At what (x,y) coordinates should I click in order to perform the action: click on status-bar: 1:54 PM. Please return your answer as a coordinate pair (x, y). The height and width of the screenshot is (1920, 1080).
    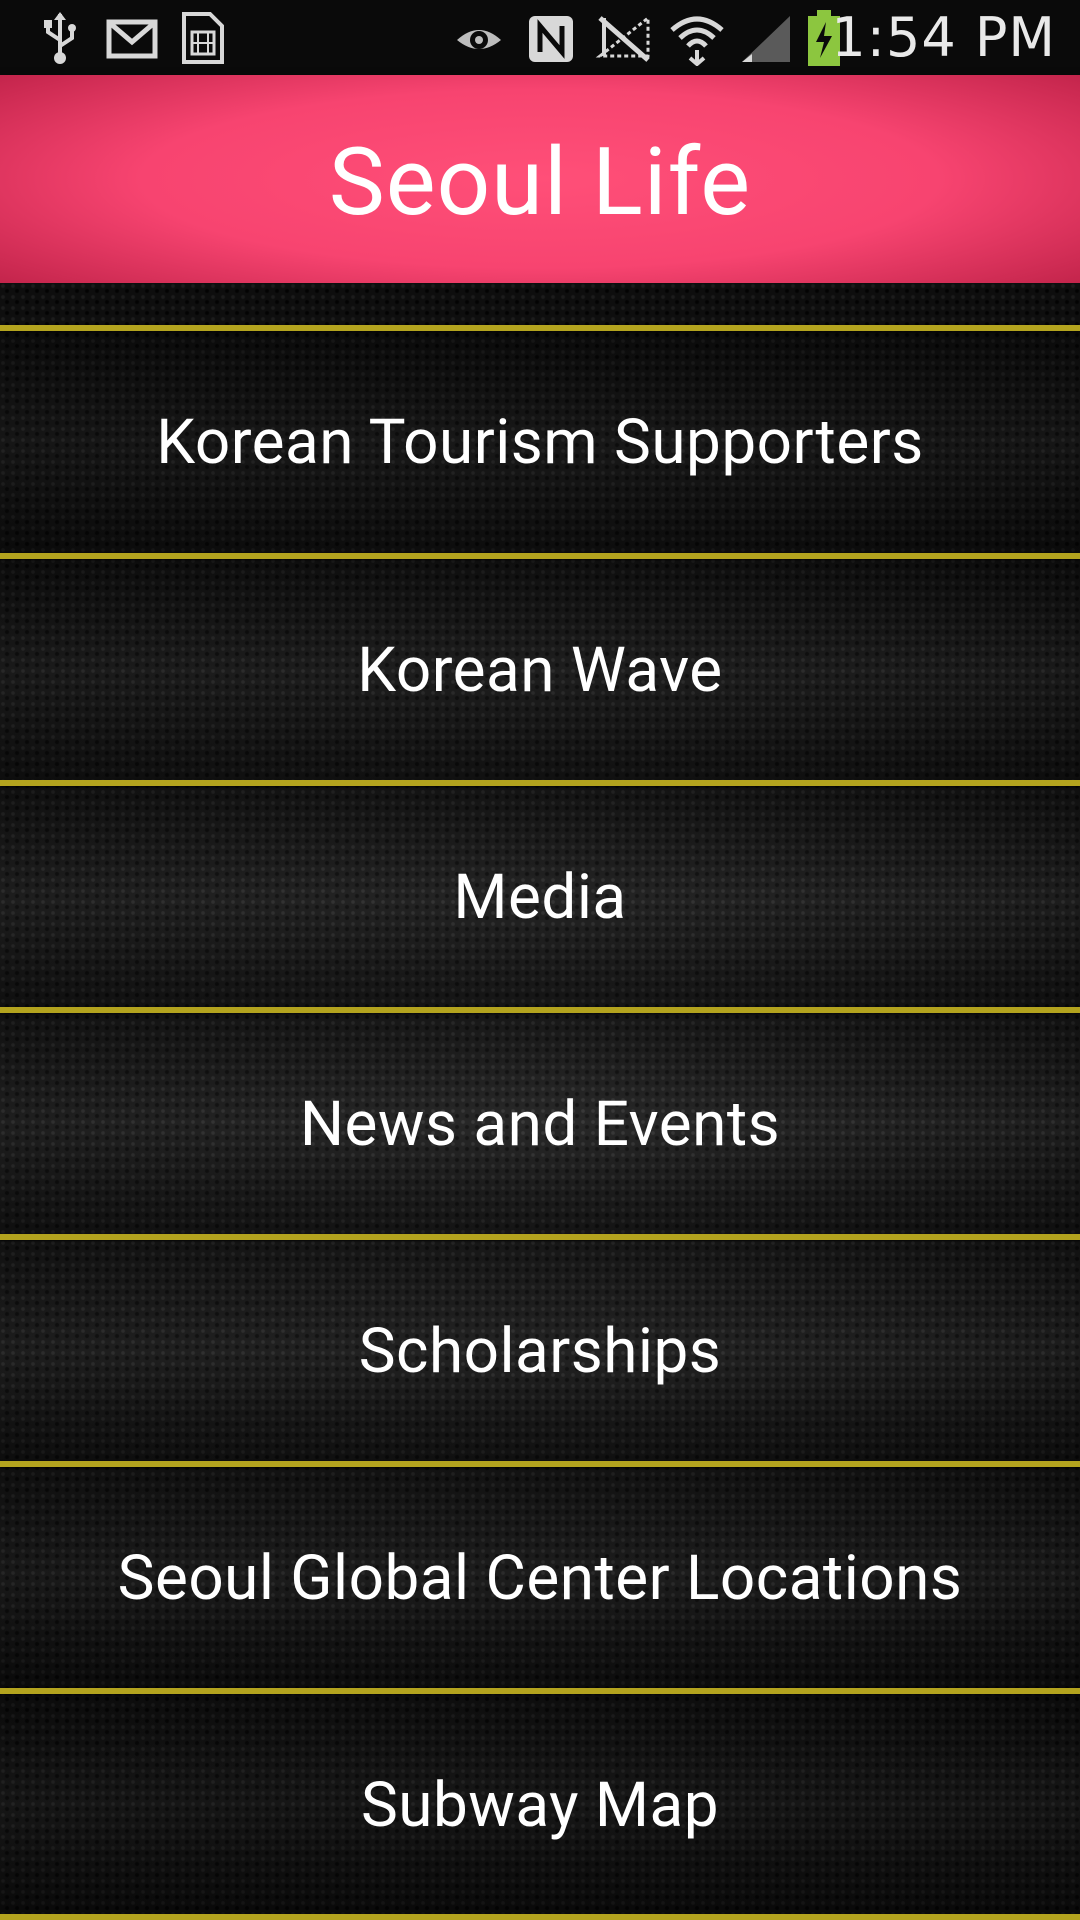
    Looking at the image, I should click on (540, 37).